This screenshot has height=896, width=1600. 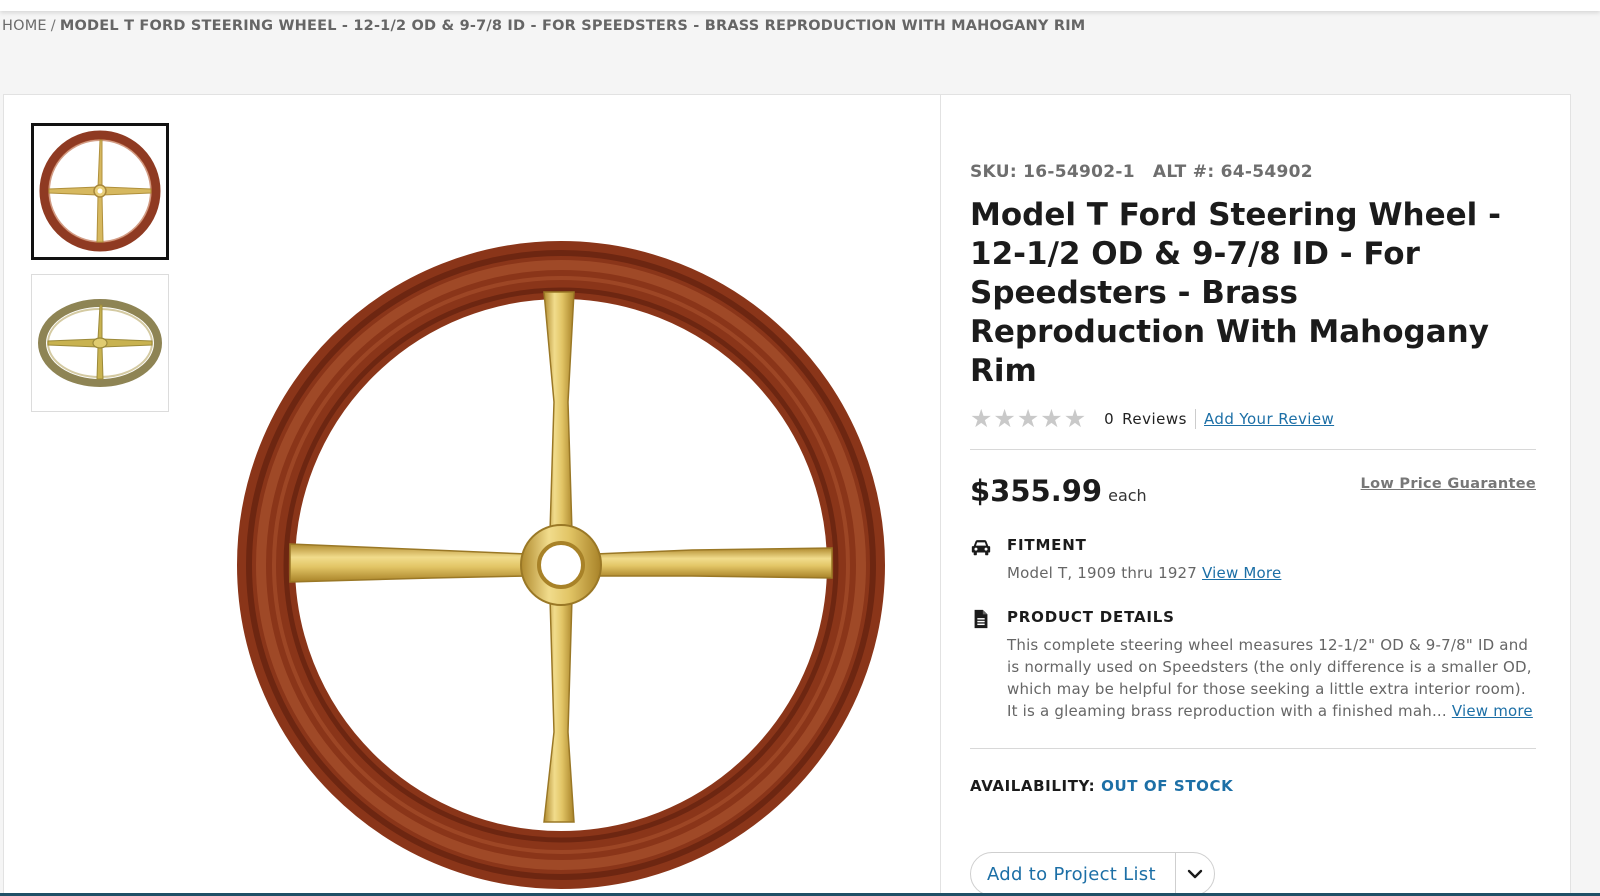 I want to click on panel-divider, so click(x=940, y=495).